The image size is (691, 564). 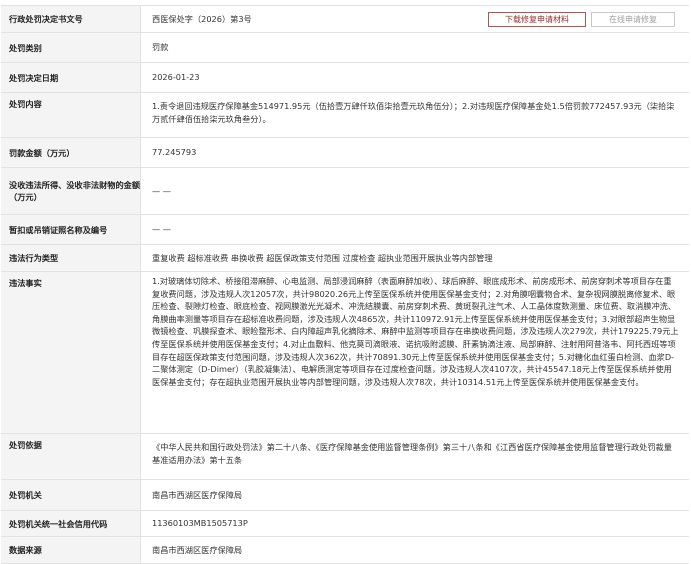 I want to click on facts-label: 违法事实, so click(x=71, y=352).